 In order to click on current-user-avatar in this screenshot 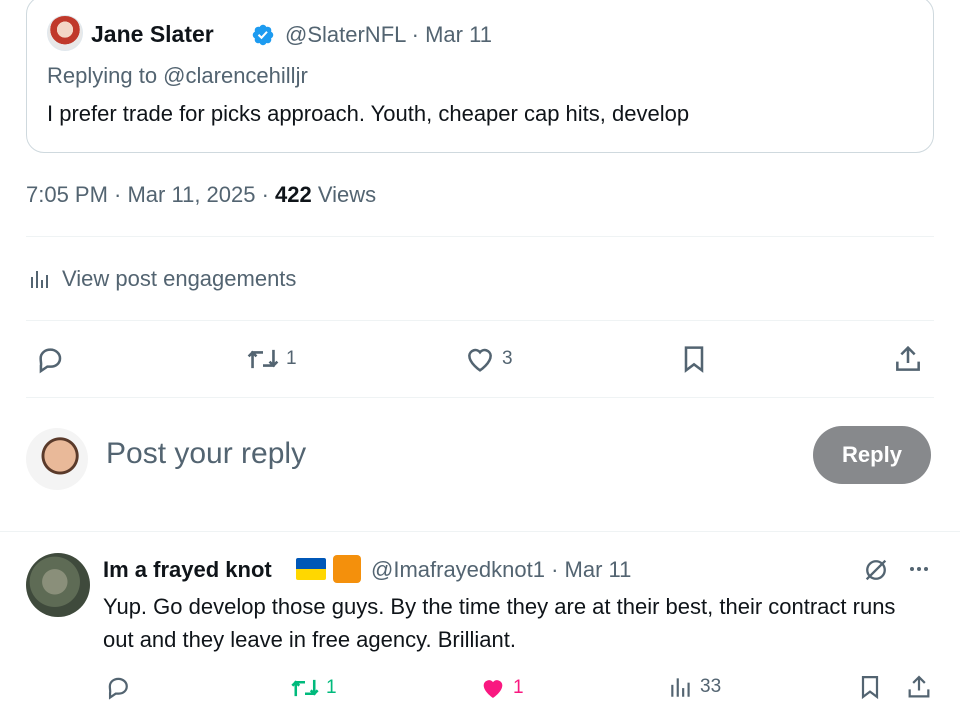, I will do `click(57, 459)`.